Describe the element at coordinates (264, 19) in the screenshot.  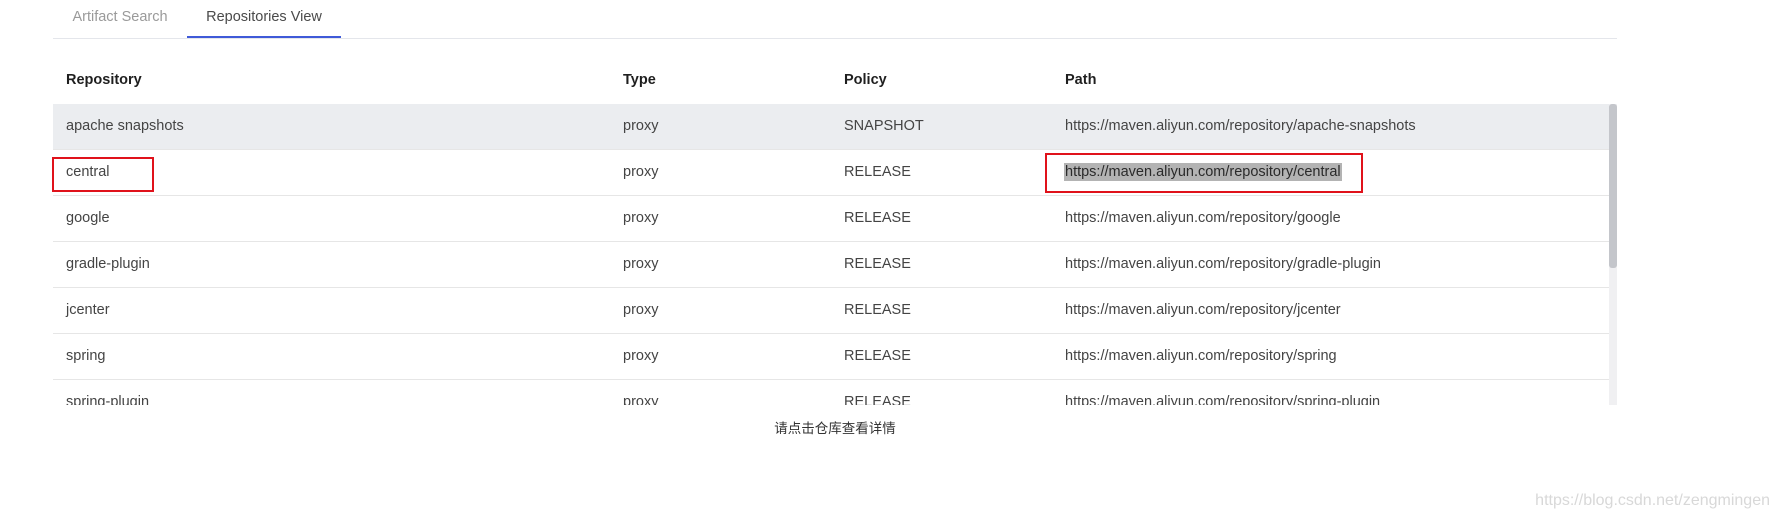
I see `tab-repositories-view: Repositories View` at that location.